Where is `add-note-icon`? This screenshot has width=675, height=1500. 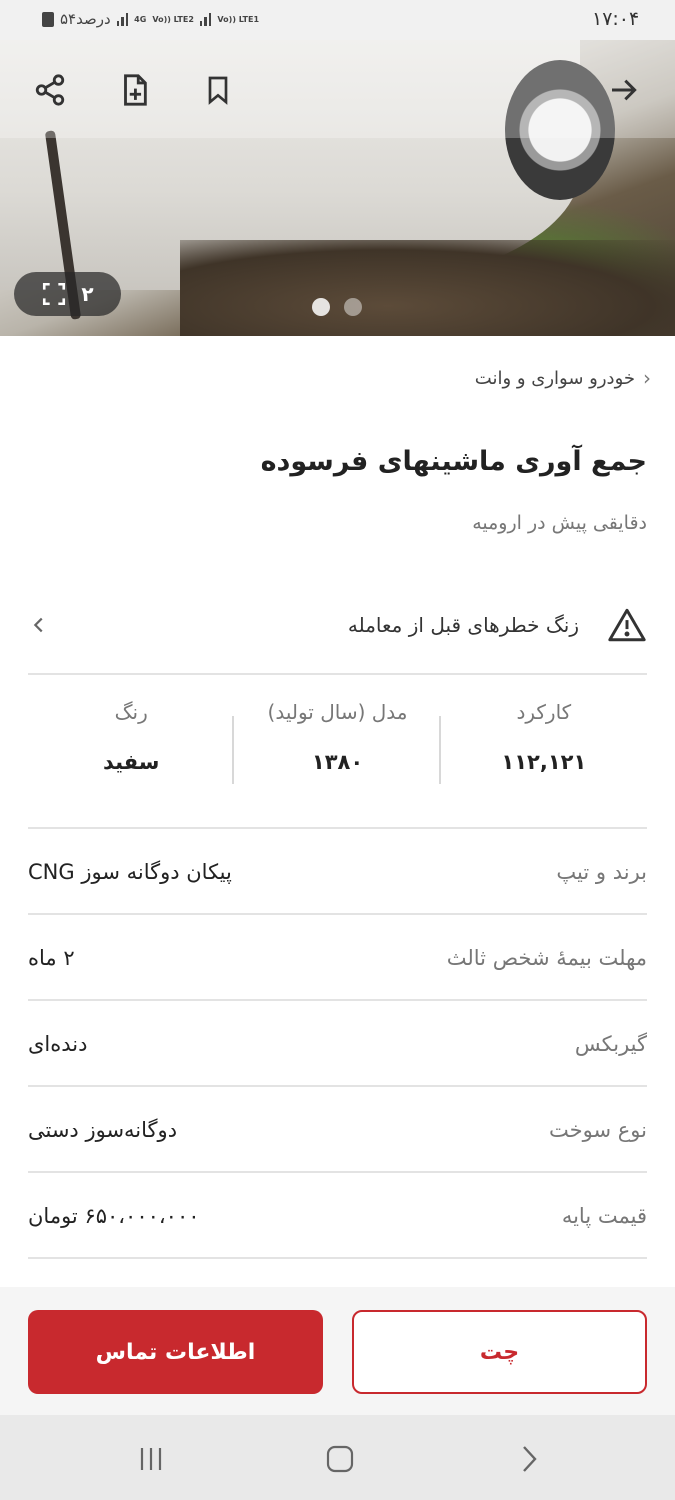 add-note-icon is located at coordinates (135, 90).